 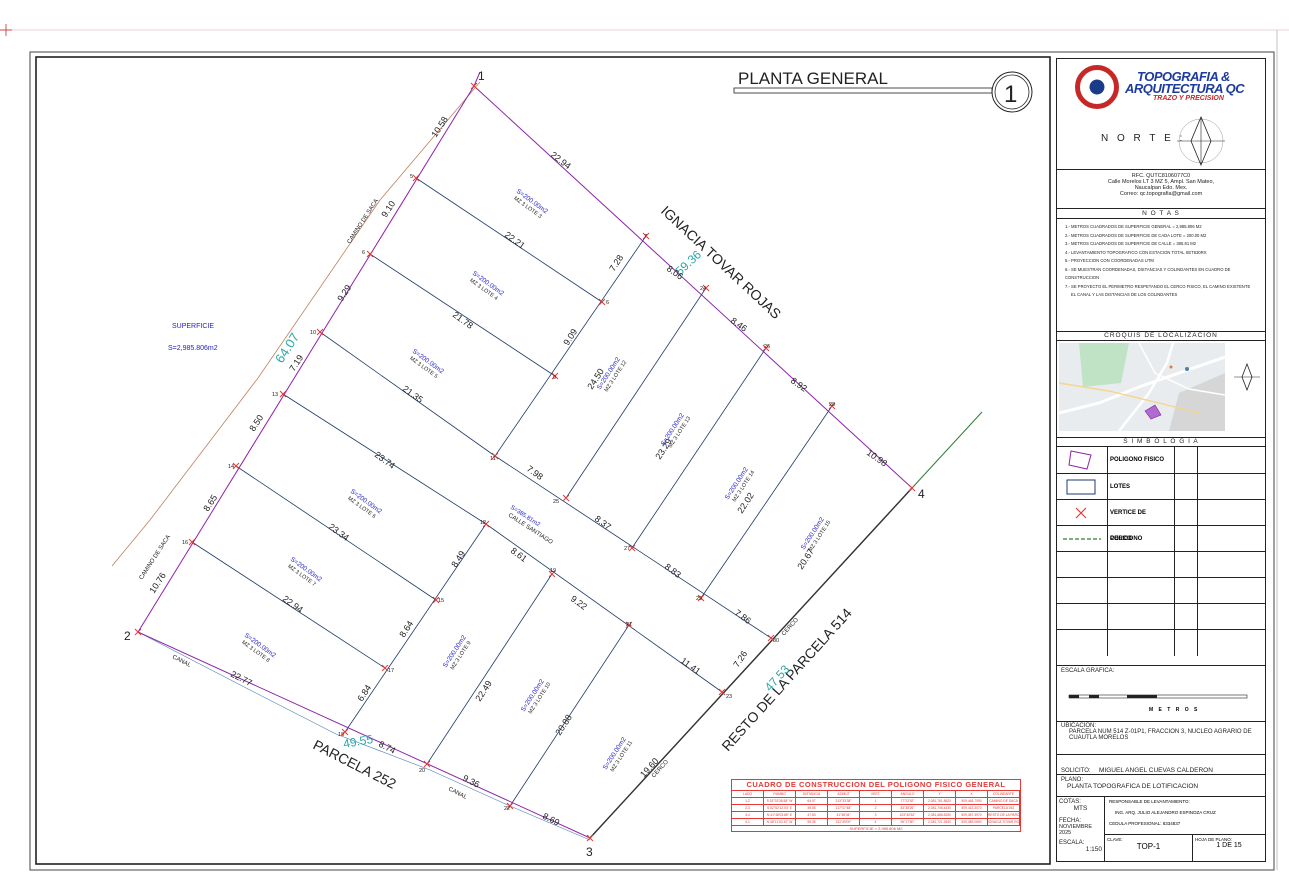 What do you see at coordinates (748, 822) in the screenshot?
I see `construction-table-cell: 4-1` at bounding box center [748, 822].